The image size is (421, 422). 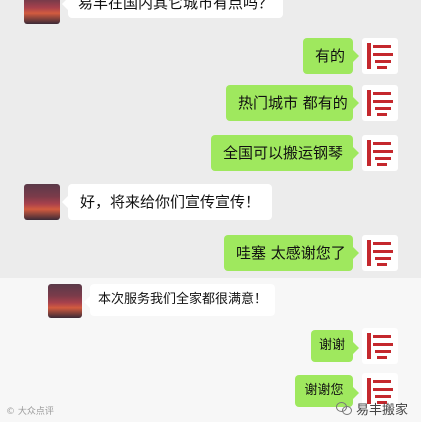 I want to click on message-bubble-outgoing: 哇塞 太感谢您了, so click(x=291, y=253).